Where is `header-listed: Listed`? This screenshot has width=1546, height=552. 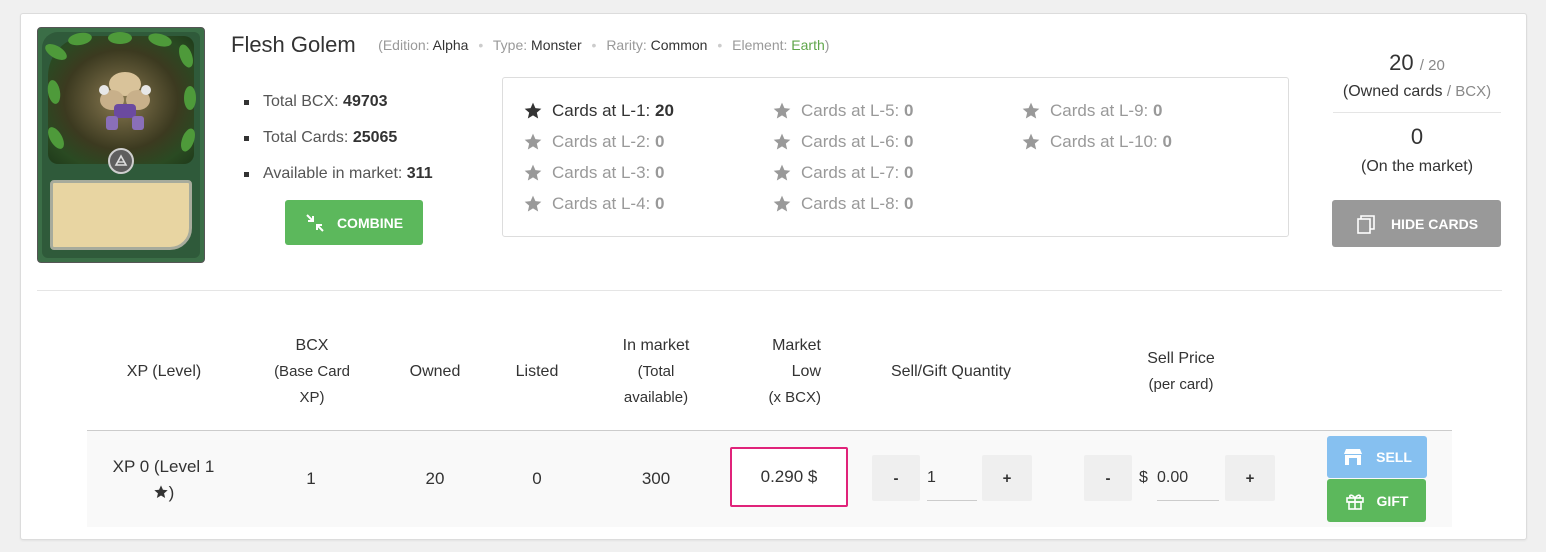
header-listed: Listed is located at coordinates (537, 371).